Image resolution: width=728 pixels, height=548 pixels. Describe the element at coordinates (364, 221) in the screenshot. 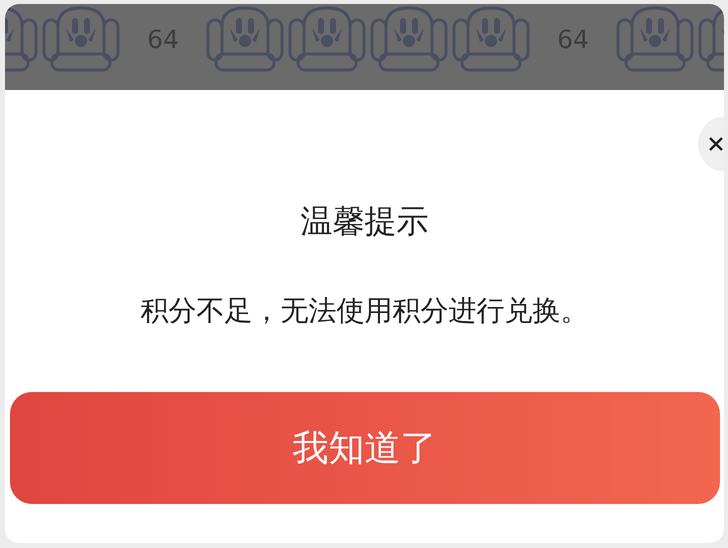

I see `dialog-title: 温馨提示` at that location.